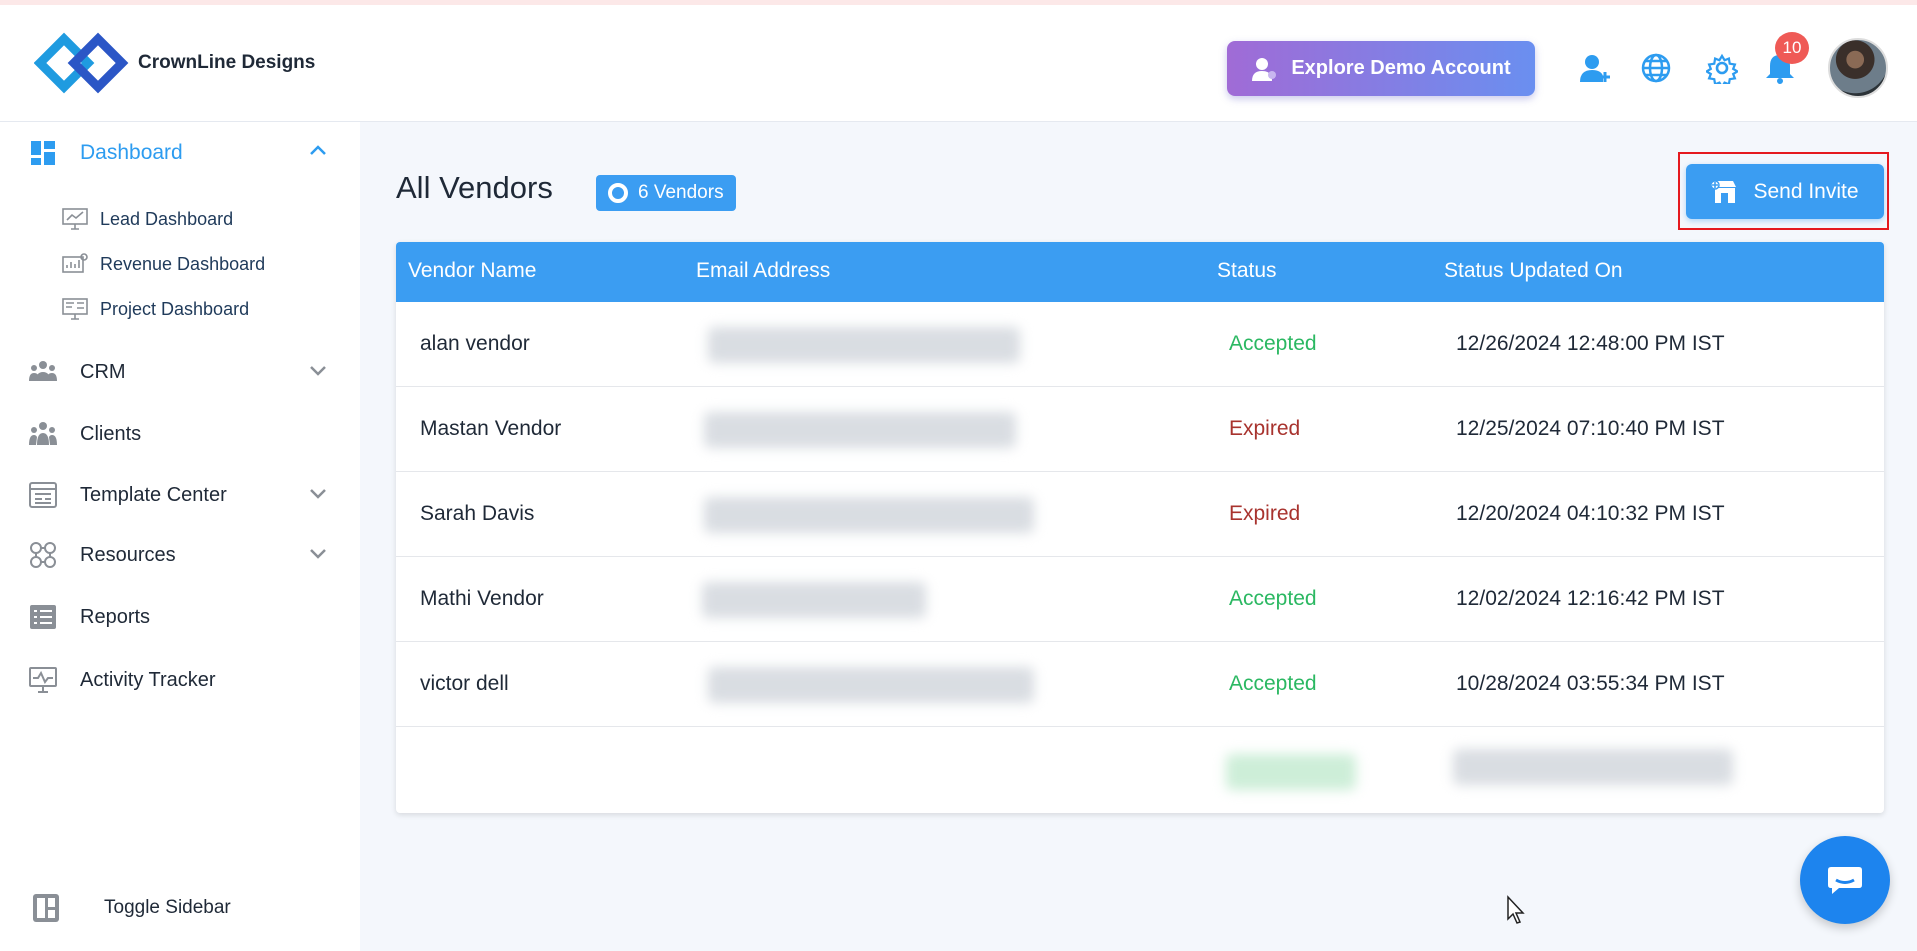 The image size is (1917, 951). I want to click on revenue-chart-icon, so click(75, 263).